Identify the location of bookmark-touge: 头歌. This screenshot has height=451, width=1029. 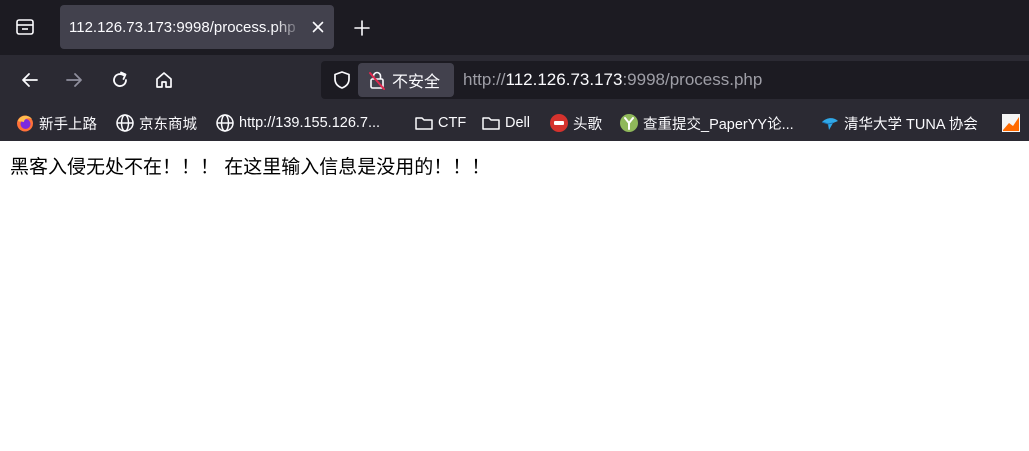
(575, 123).